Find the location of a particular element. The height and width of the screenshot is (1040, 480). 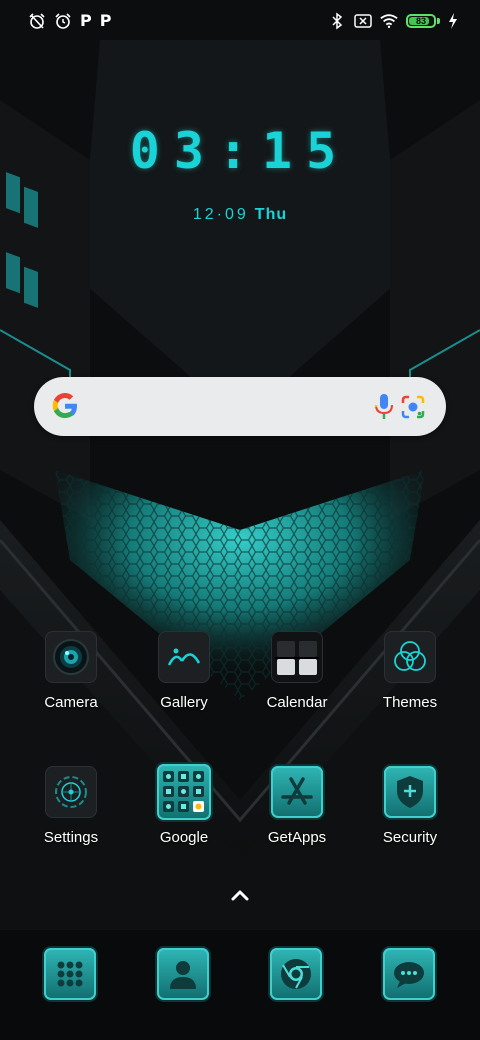

app-gallery: Gallery is located at coordinates (184, 670).